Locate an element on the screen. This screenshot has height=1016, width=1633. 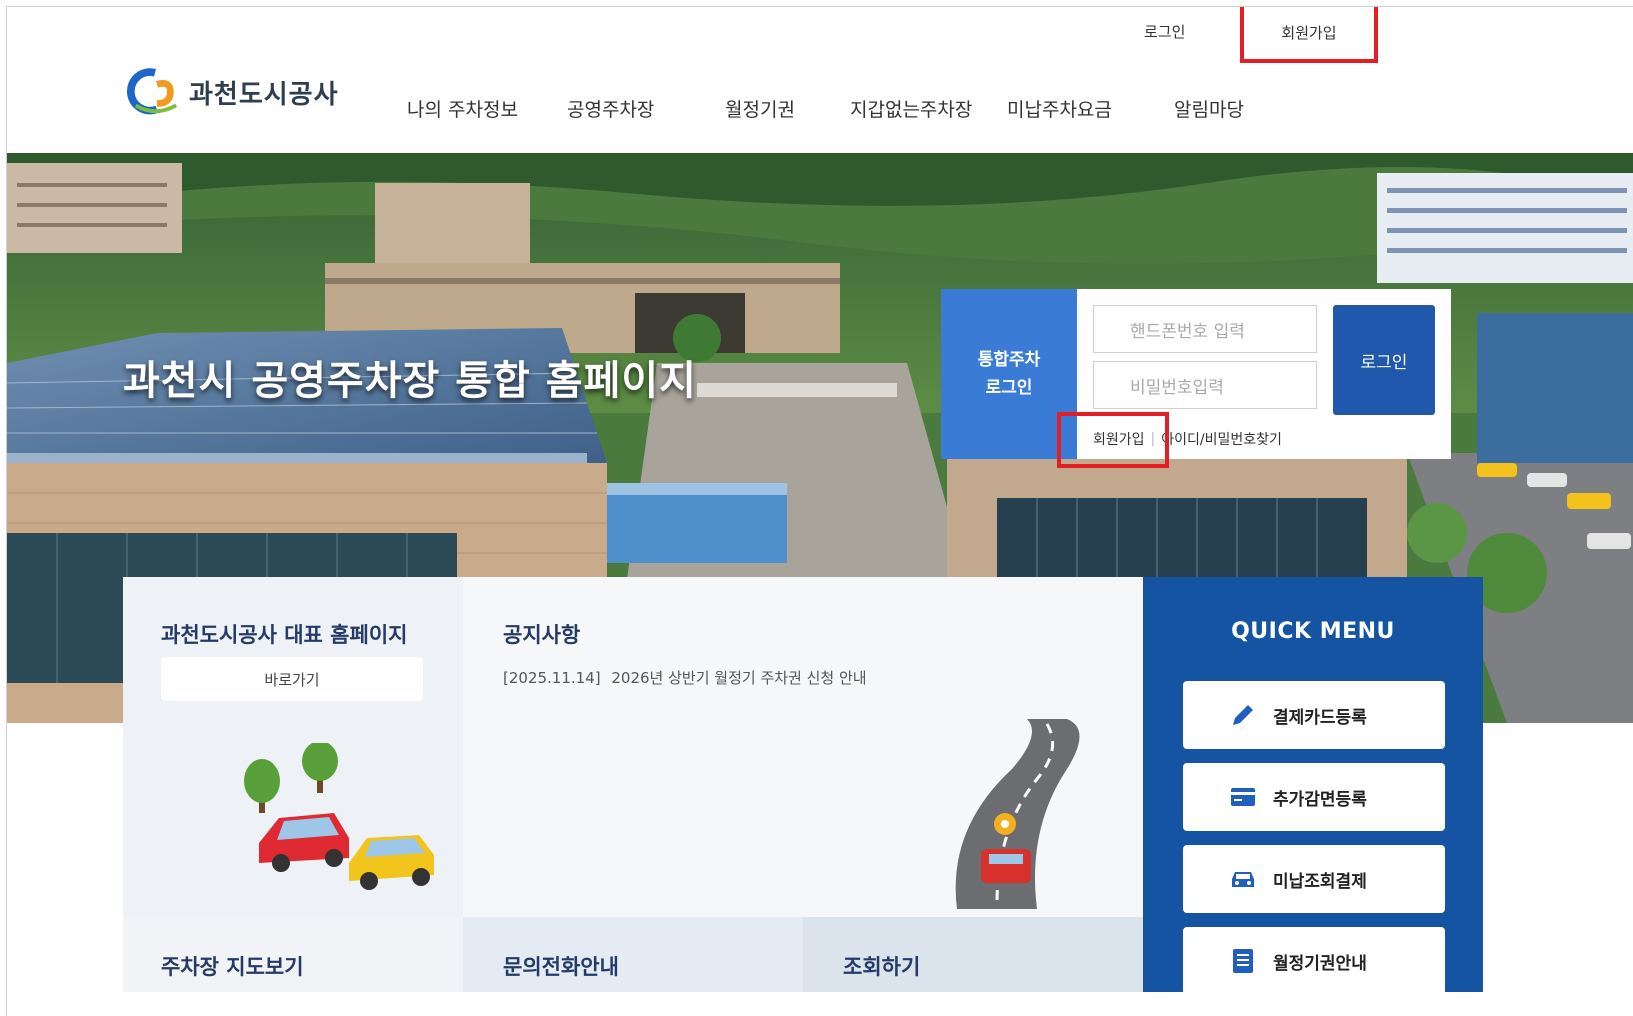
password-input: 비밀번호입력 is located at coordinates (1205, 385).